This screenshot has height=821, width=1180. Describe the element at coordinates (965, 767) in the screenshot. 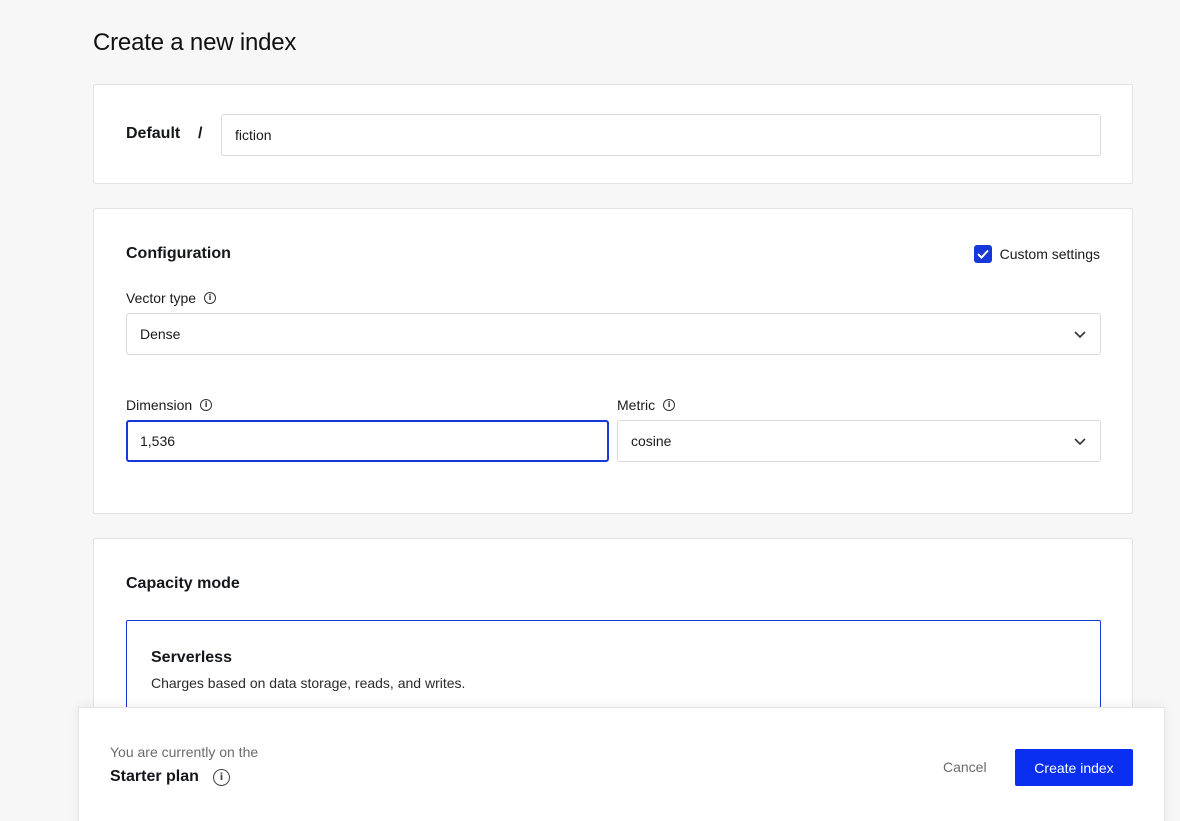

I see `cancel-button: Cancel` at that location.